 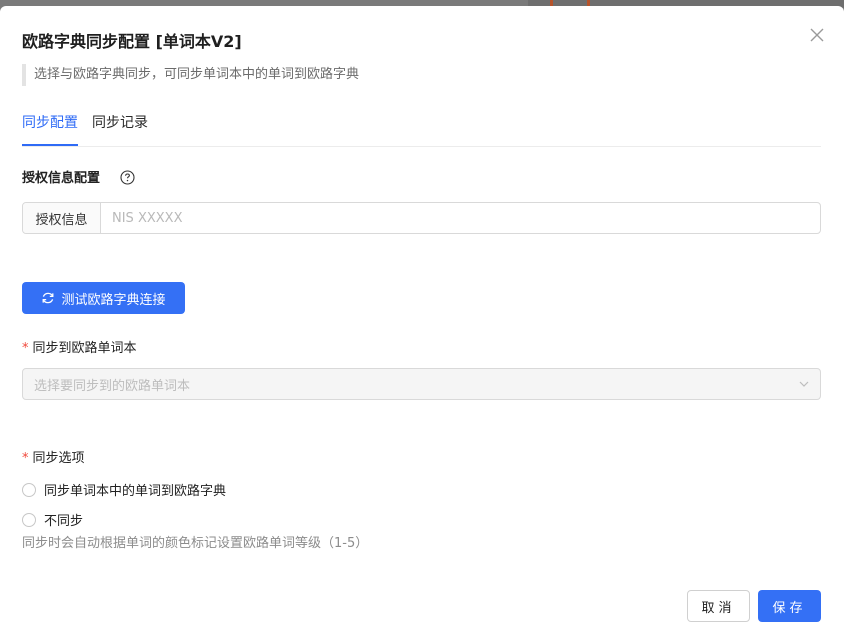 I want to click on wordbook-select-placeholder: 选择要同步到的欧路单词本, so click(x=112, y=386).